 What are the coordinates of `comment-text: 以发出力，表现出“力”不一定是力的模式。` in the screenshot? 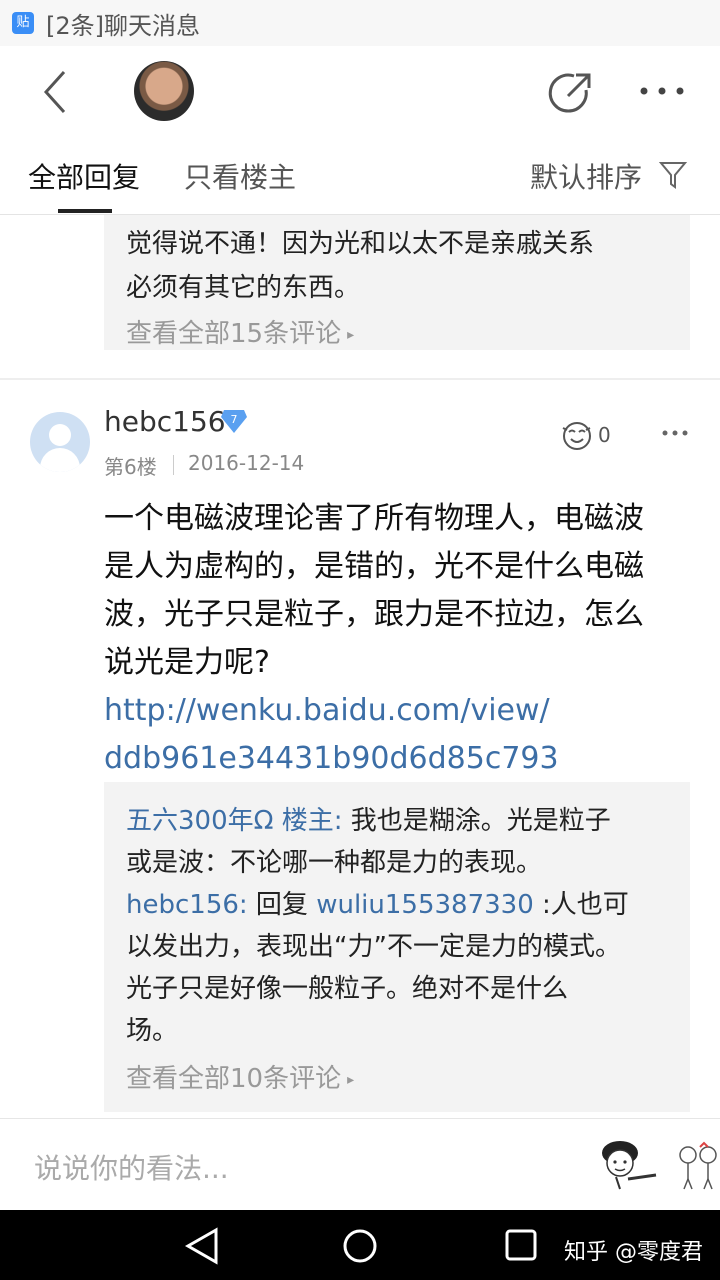 It's located at (373, 947).